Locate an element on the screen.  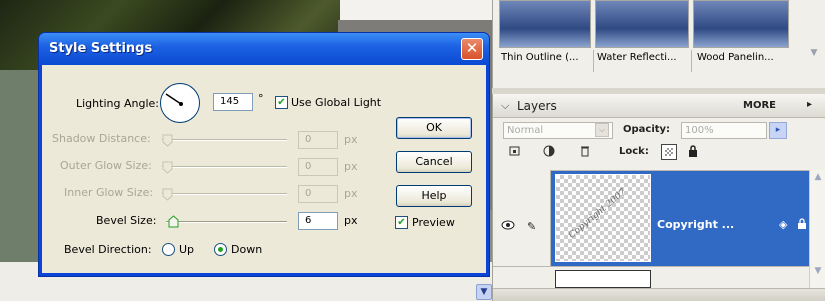
lighting-angle-input: 145 is located at coordinates (233, 102).